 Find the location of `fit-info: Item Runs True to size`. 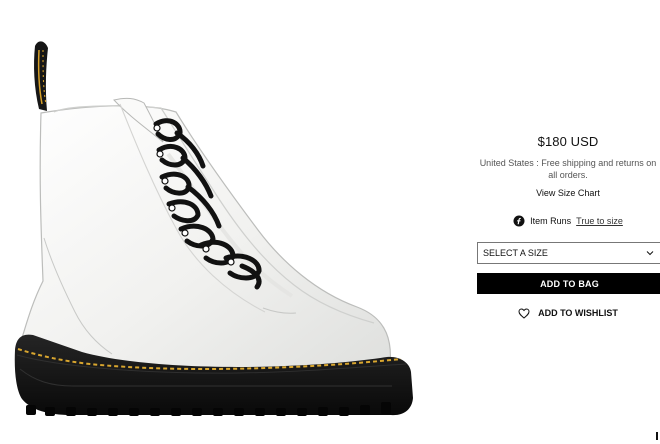

fit-info: Item Runs True to size is located at coordinates (568, 221).